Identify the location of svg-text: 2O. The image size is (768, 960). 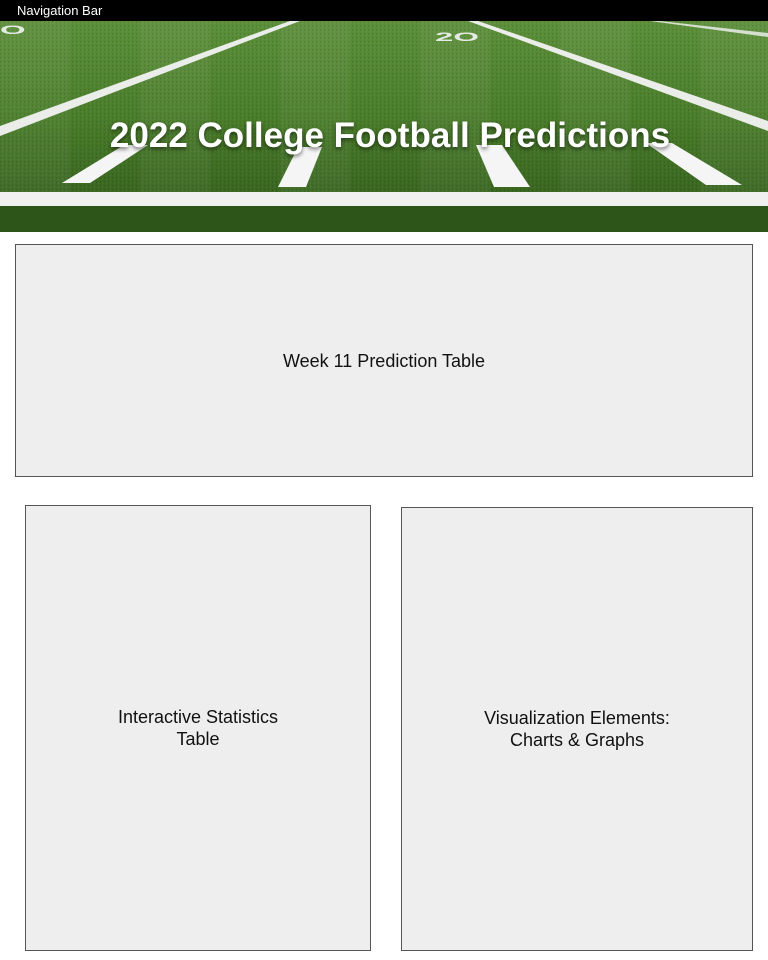
(457, 37).